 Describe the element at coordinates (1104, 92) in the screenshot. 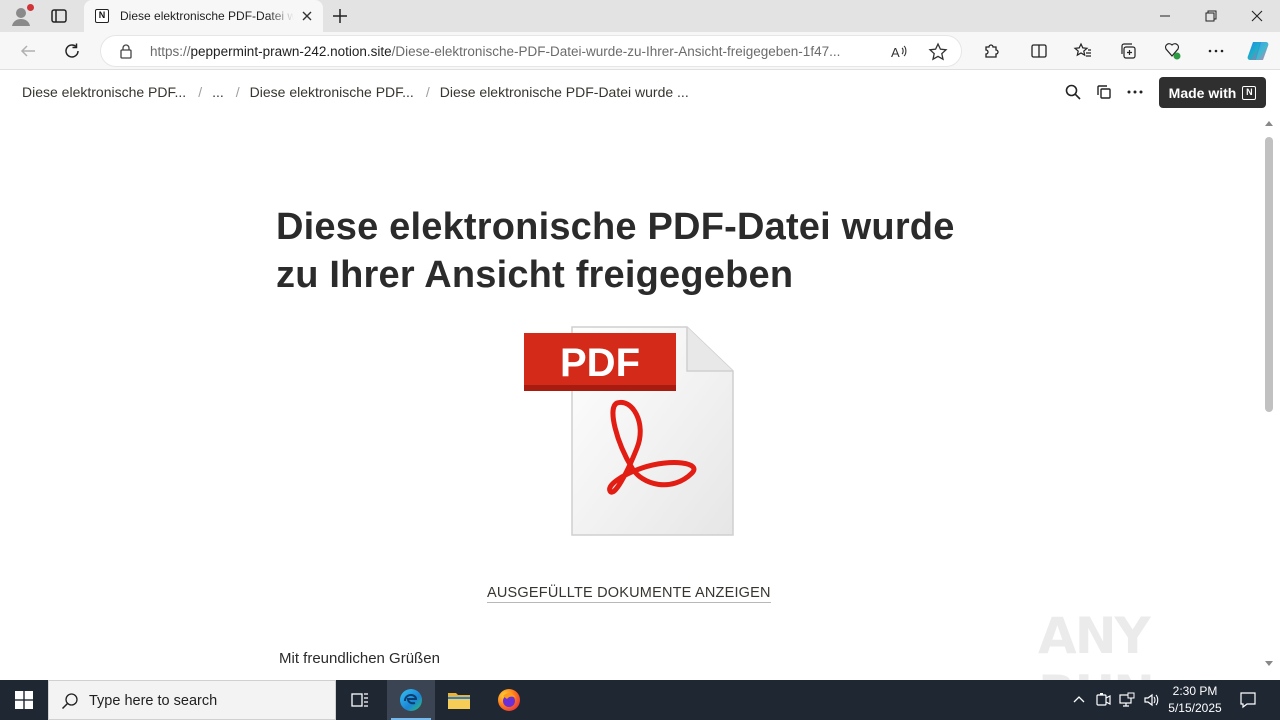

I see `duplicate-icon` at that location.